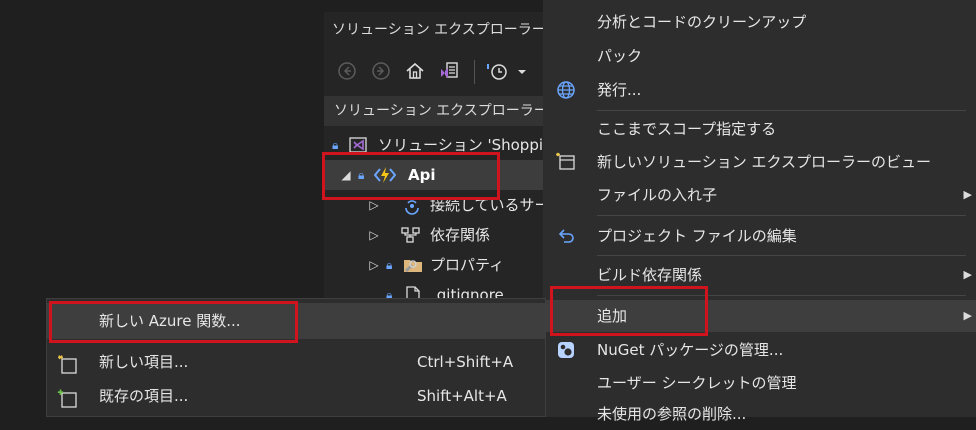 The width and height of the screenshot is (976, 430). I want to click on switch-views-icon, so click(449, 71).